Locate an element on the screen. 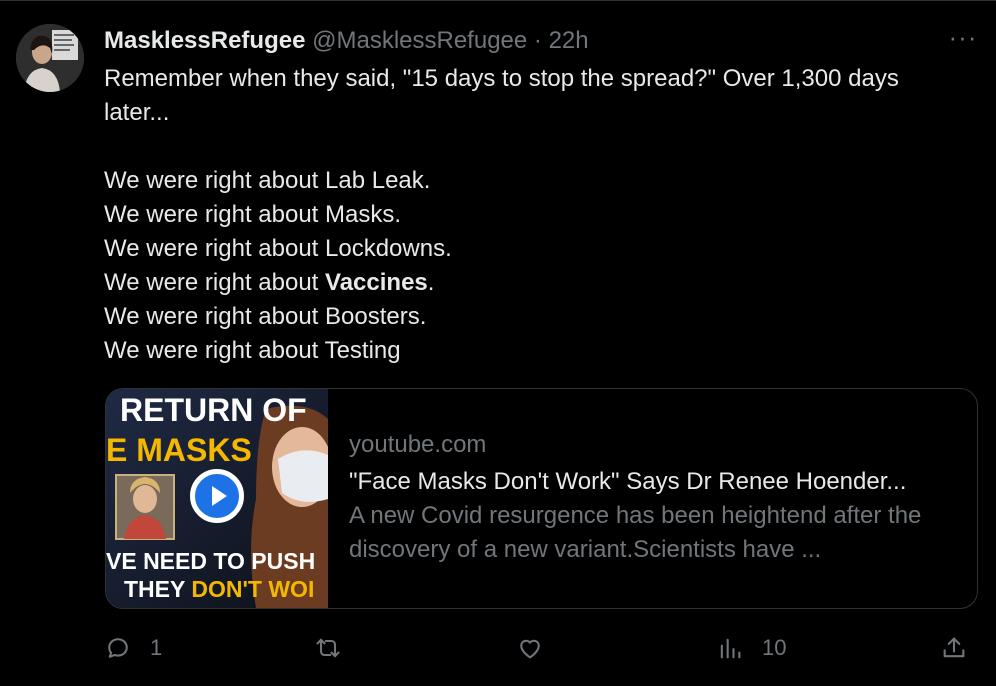 The width and height of the screenshot is (996, 686). reply-icon is located at coordinates (118, 648).